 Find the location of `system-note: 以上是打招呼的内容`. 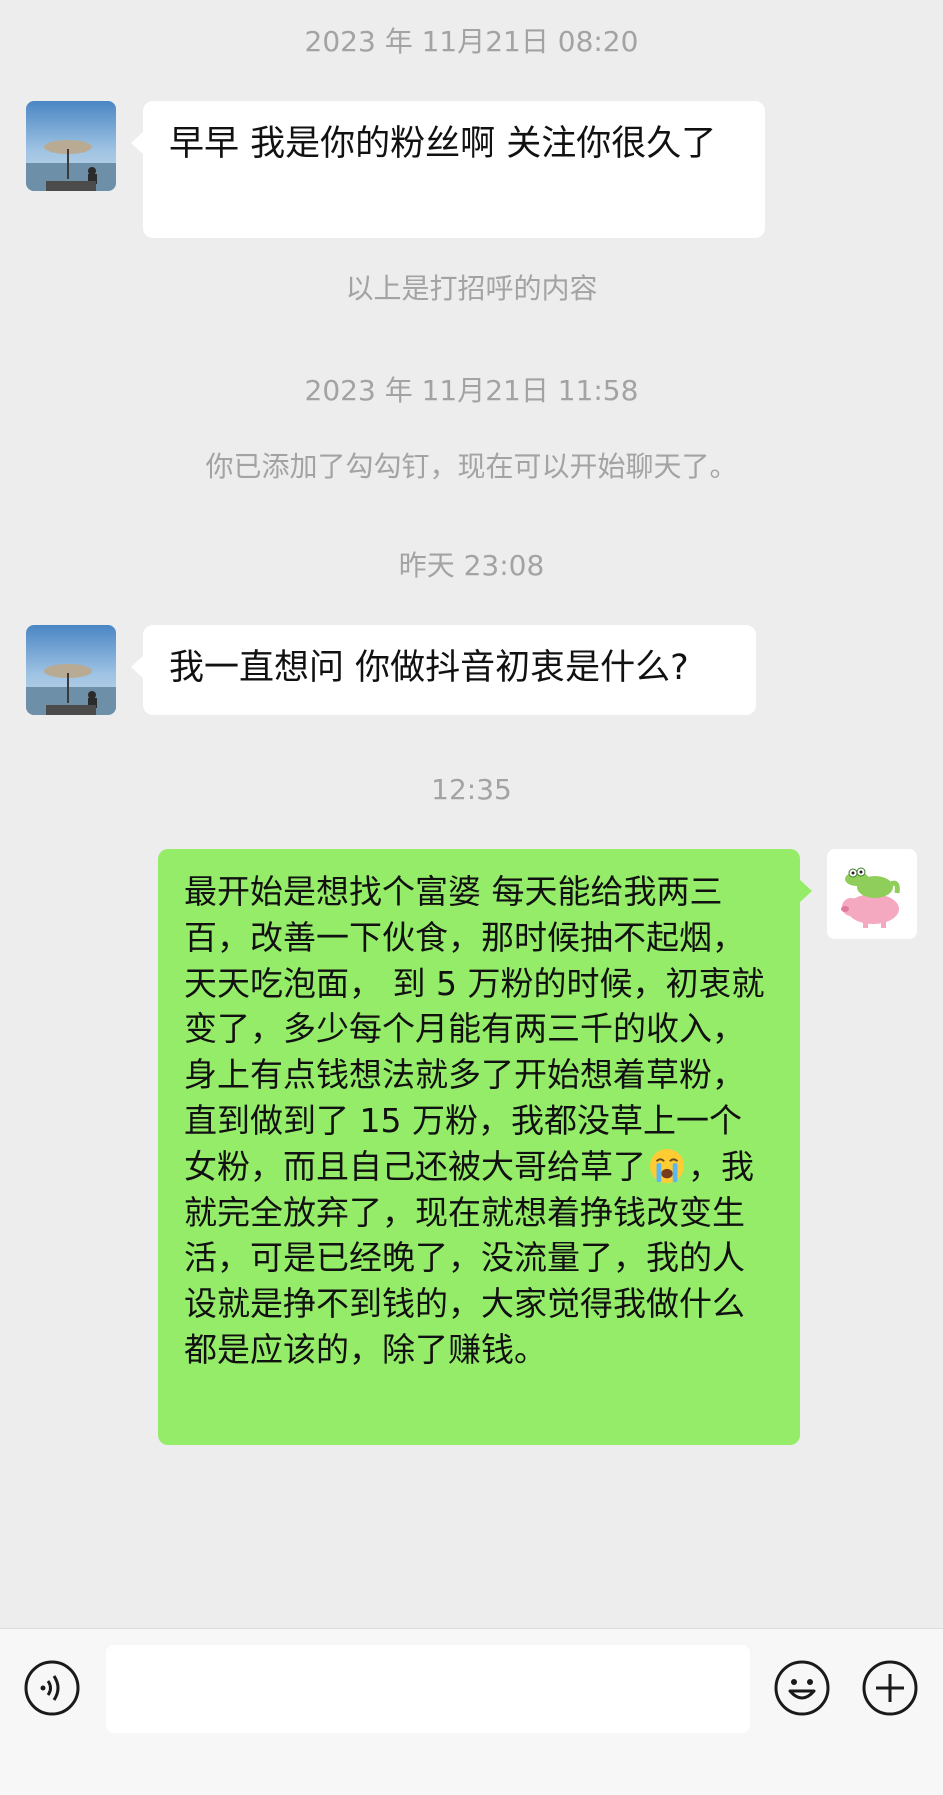

system-note: 以上是打招呼的内容 is located at coordinates (471, 288).